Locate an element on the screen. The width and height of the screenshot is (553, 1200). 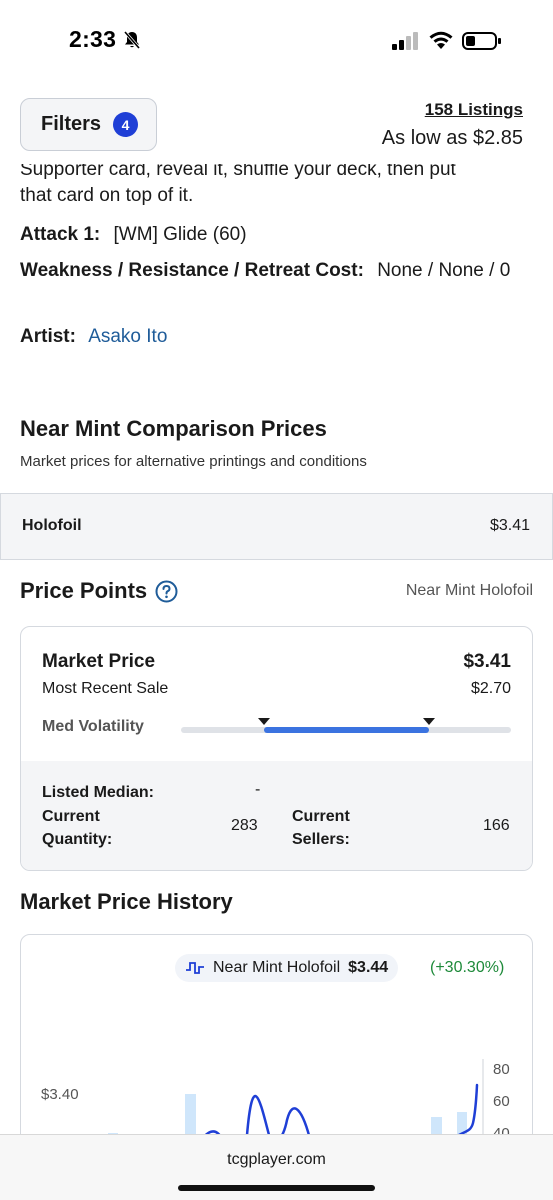
current-quantity-value: 283 is located at coordinates (244, 825).